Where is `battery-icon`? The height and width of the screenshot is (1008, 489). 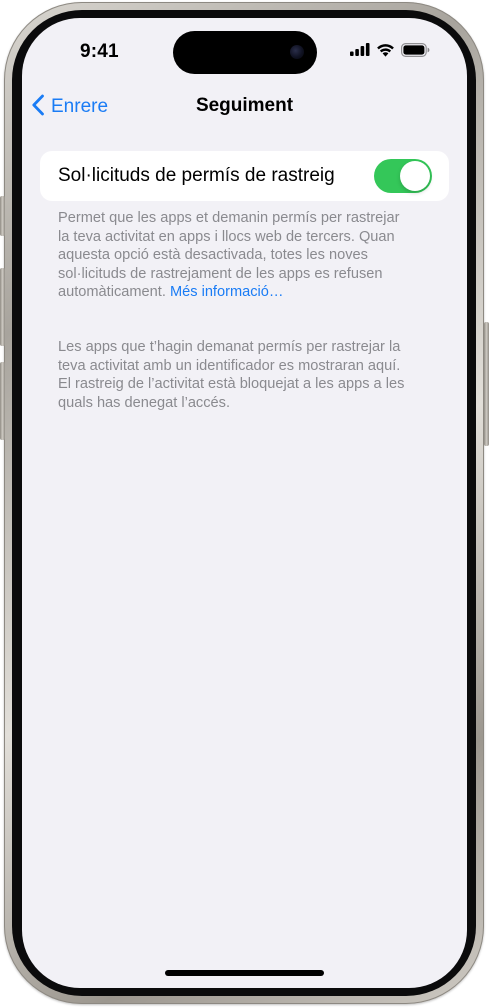
battery-icon is located at coordinates (415, 52).